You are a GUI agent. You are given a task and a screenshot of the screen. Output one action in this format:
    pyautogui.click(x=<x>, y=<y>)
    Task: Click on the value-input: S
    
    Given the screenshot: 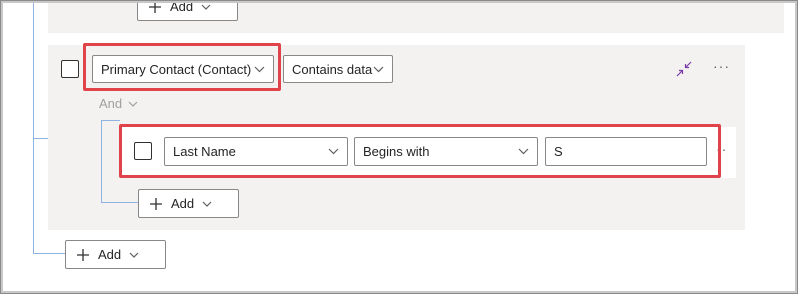 What is the action you would take?
    pyautogui.click(x=626, y=151)
    